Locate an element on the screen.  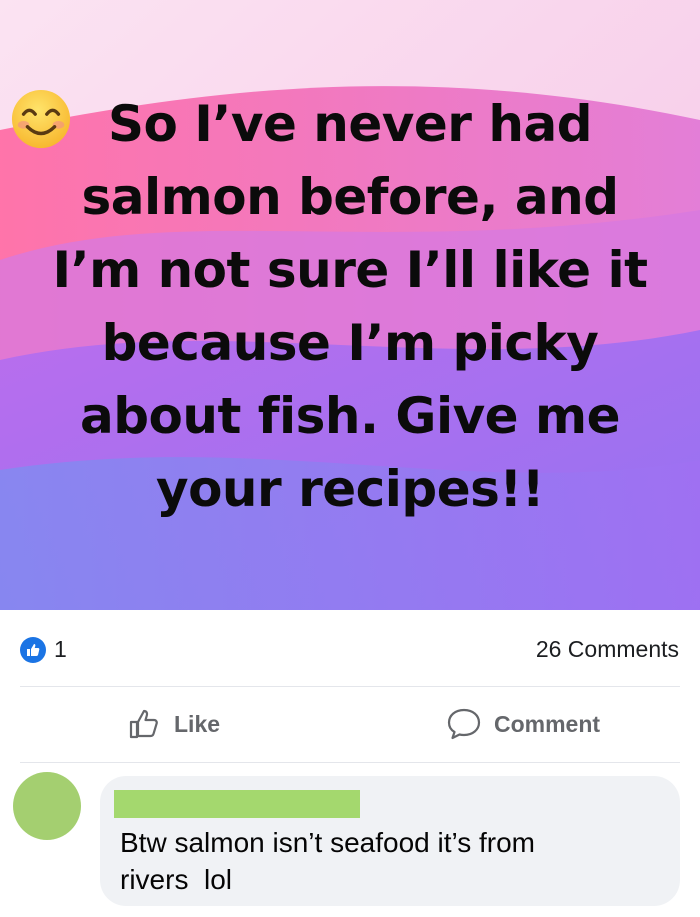
post-text-line: your recipes!! is located at coordinates (350, 489).